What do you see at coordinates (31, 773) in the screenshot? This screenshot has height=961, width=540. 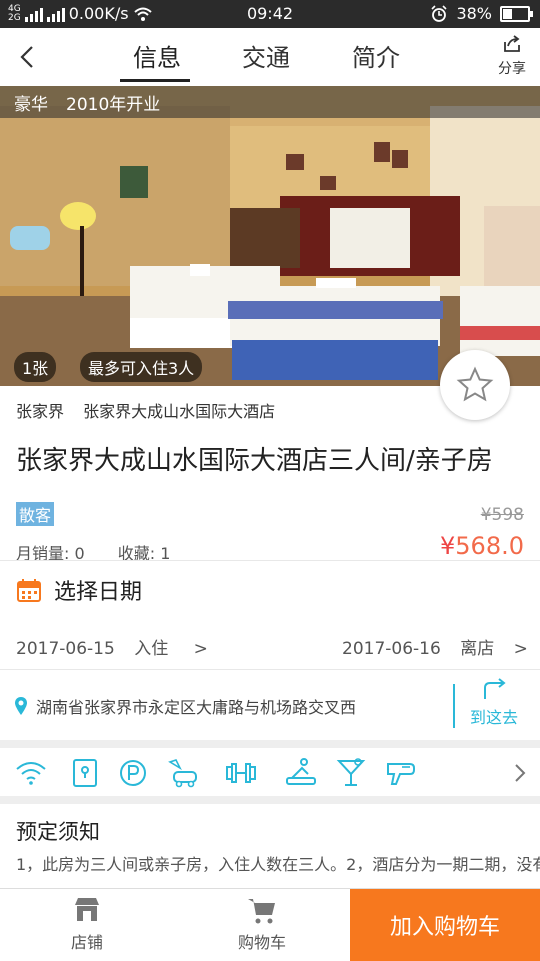 I see `wifi-icon` at bounding box center [31, 773].